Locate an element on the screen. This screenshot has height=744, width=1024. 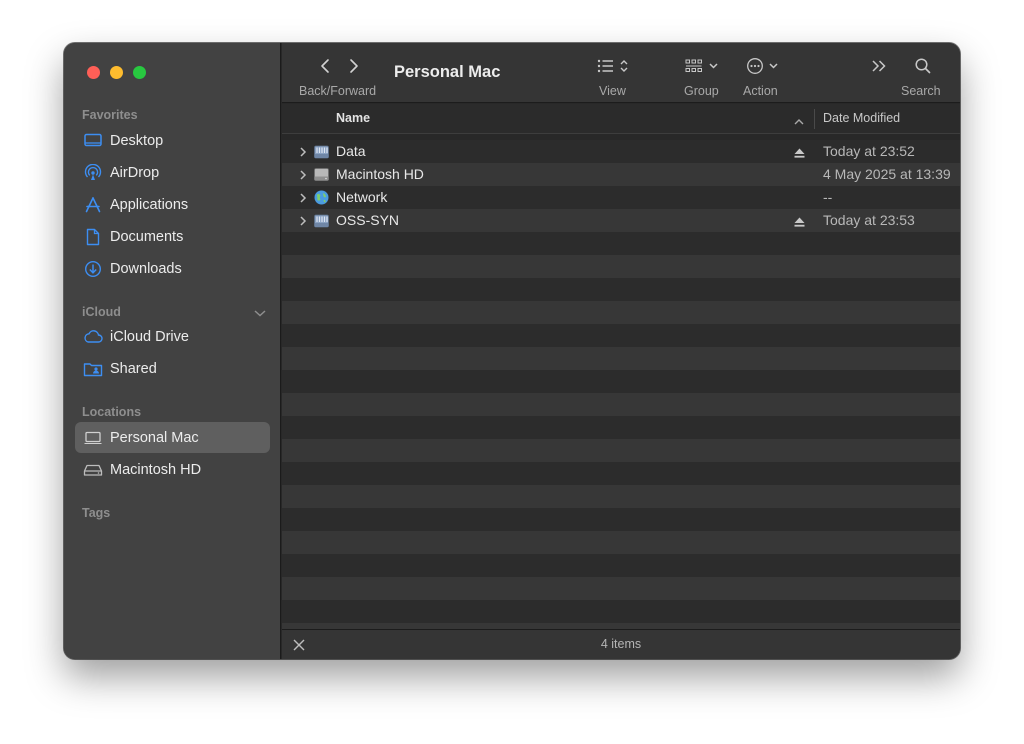
desktop-icon is located at coordinates (93, 141).